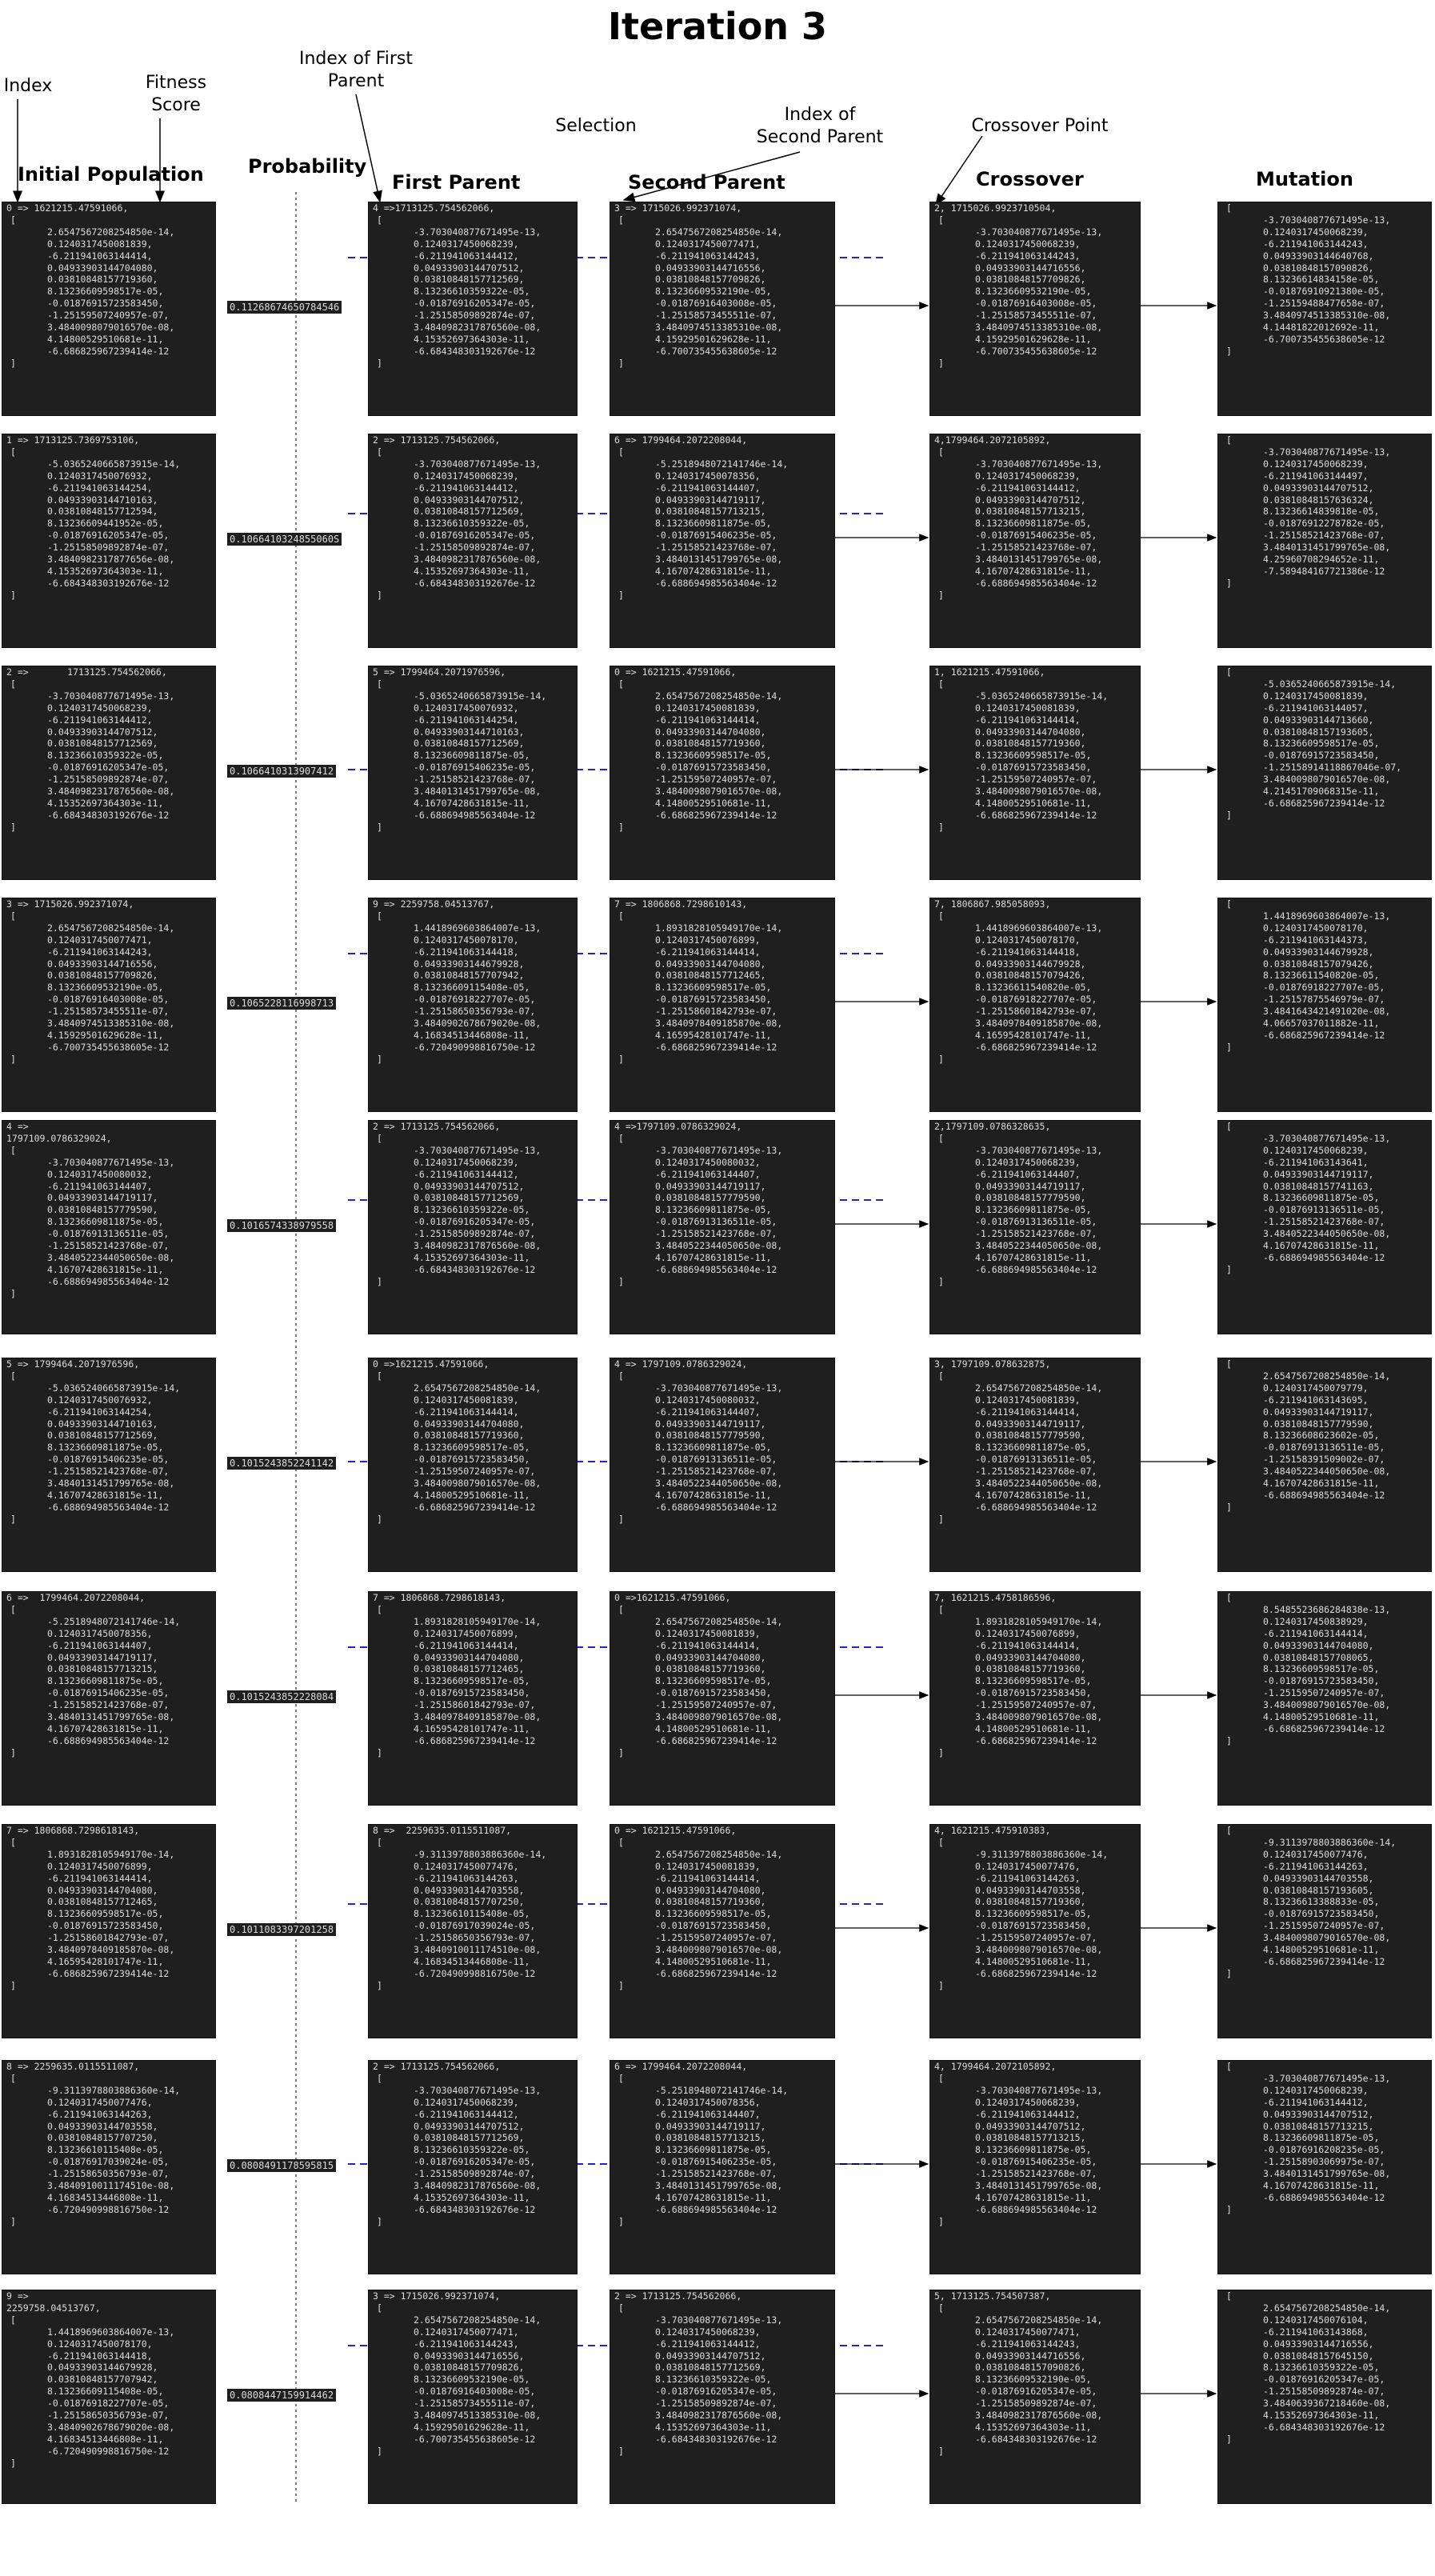 The image size is (1435, 2576). I want to click on gene-value: 0.03810848157090826,, so click(1318, 268).